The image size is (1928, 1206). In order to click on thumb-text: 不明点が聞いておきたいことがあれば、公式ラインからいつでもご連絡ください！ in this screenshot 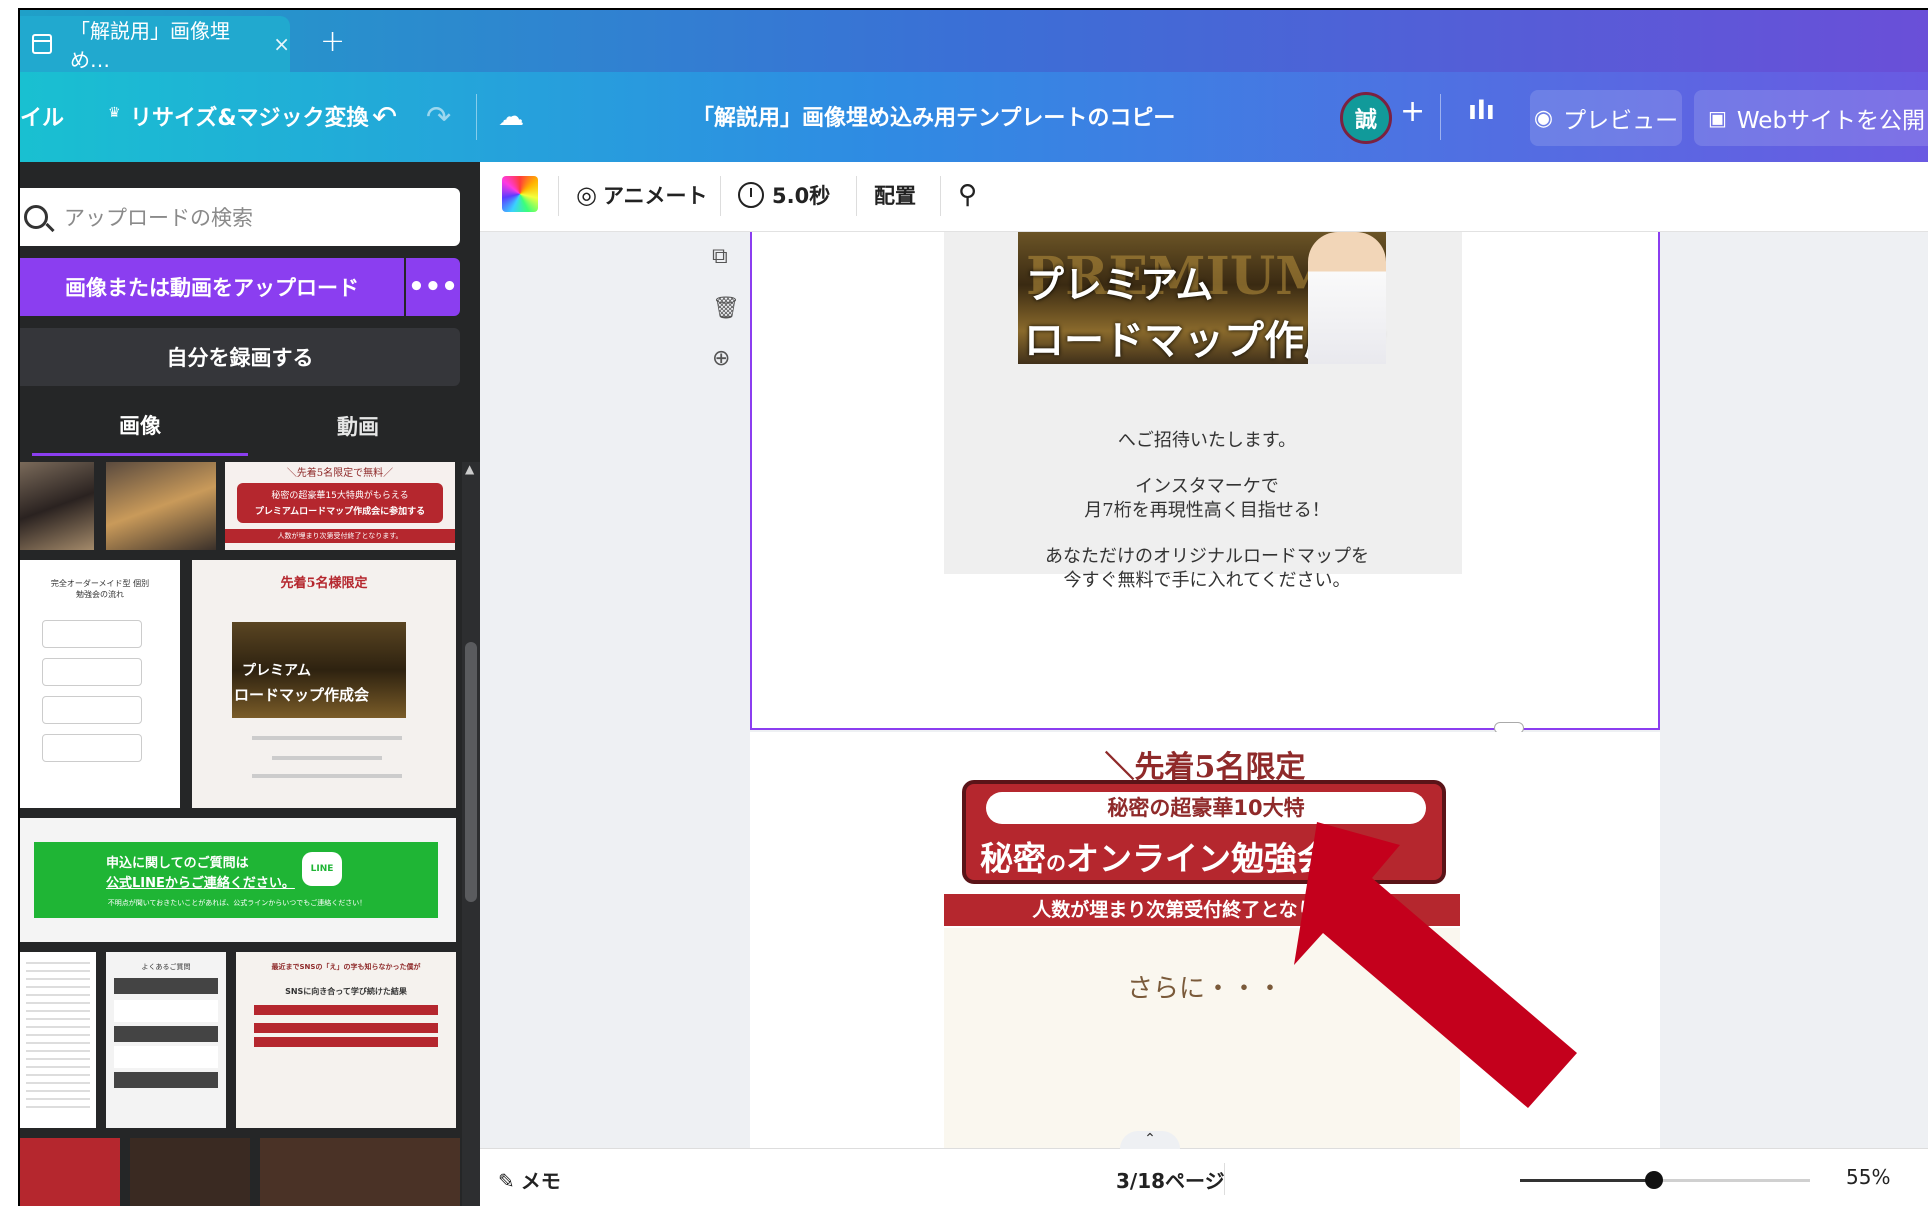, I will do `click(237, 903)`.